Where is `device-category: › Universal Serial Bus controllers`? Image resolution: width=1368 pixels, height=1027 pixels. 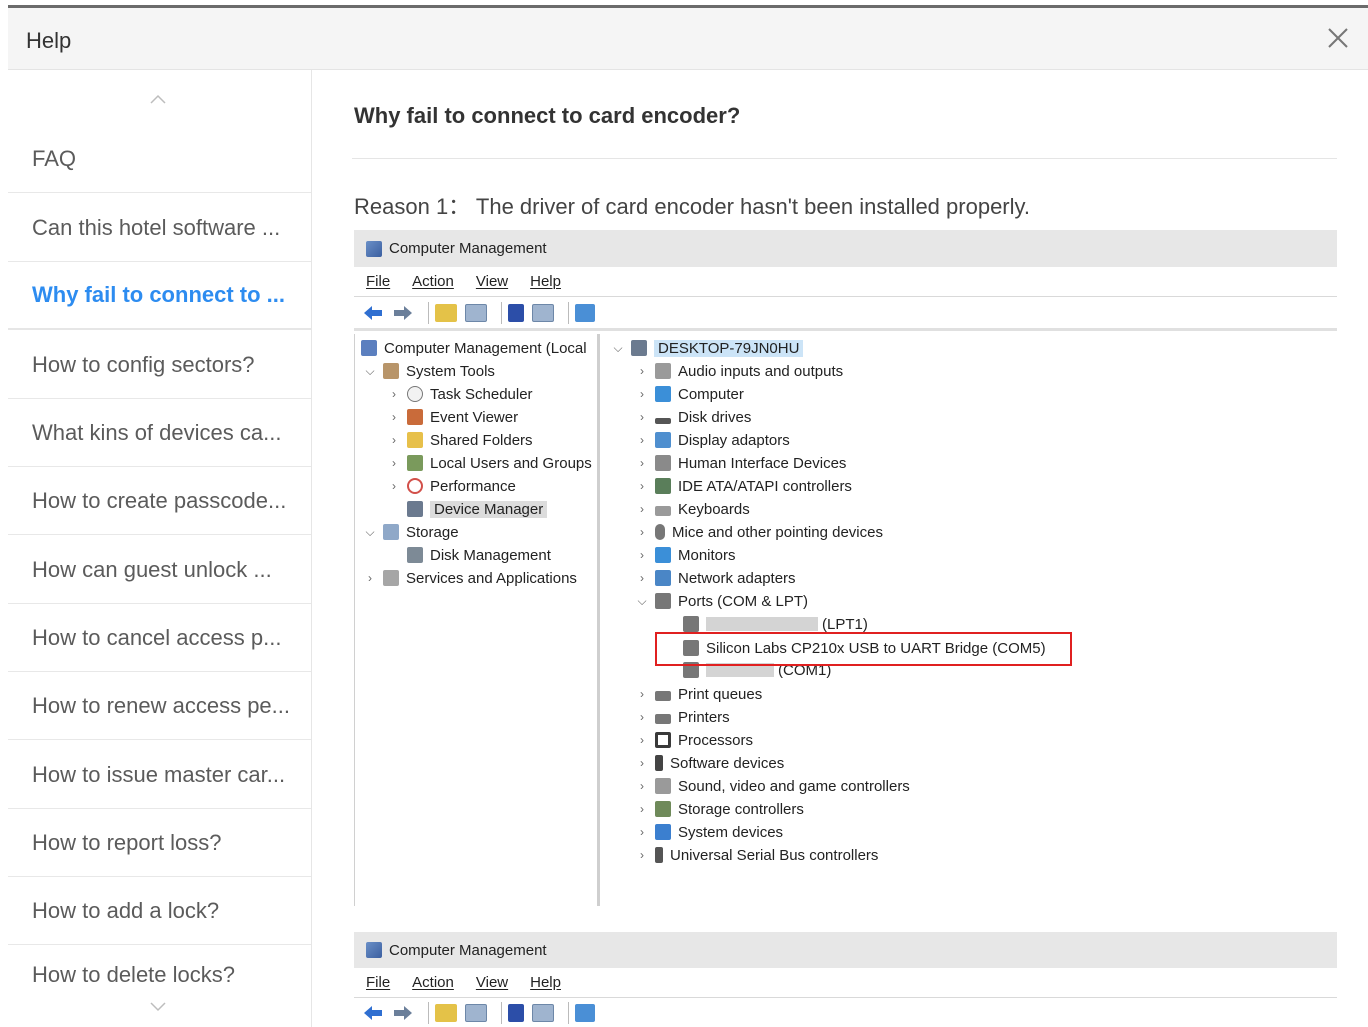
device-category: › Universal Serial Bus controllers is located at coordinates (756, 855).